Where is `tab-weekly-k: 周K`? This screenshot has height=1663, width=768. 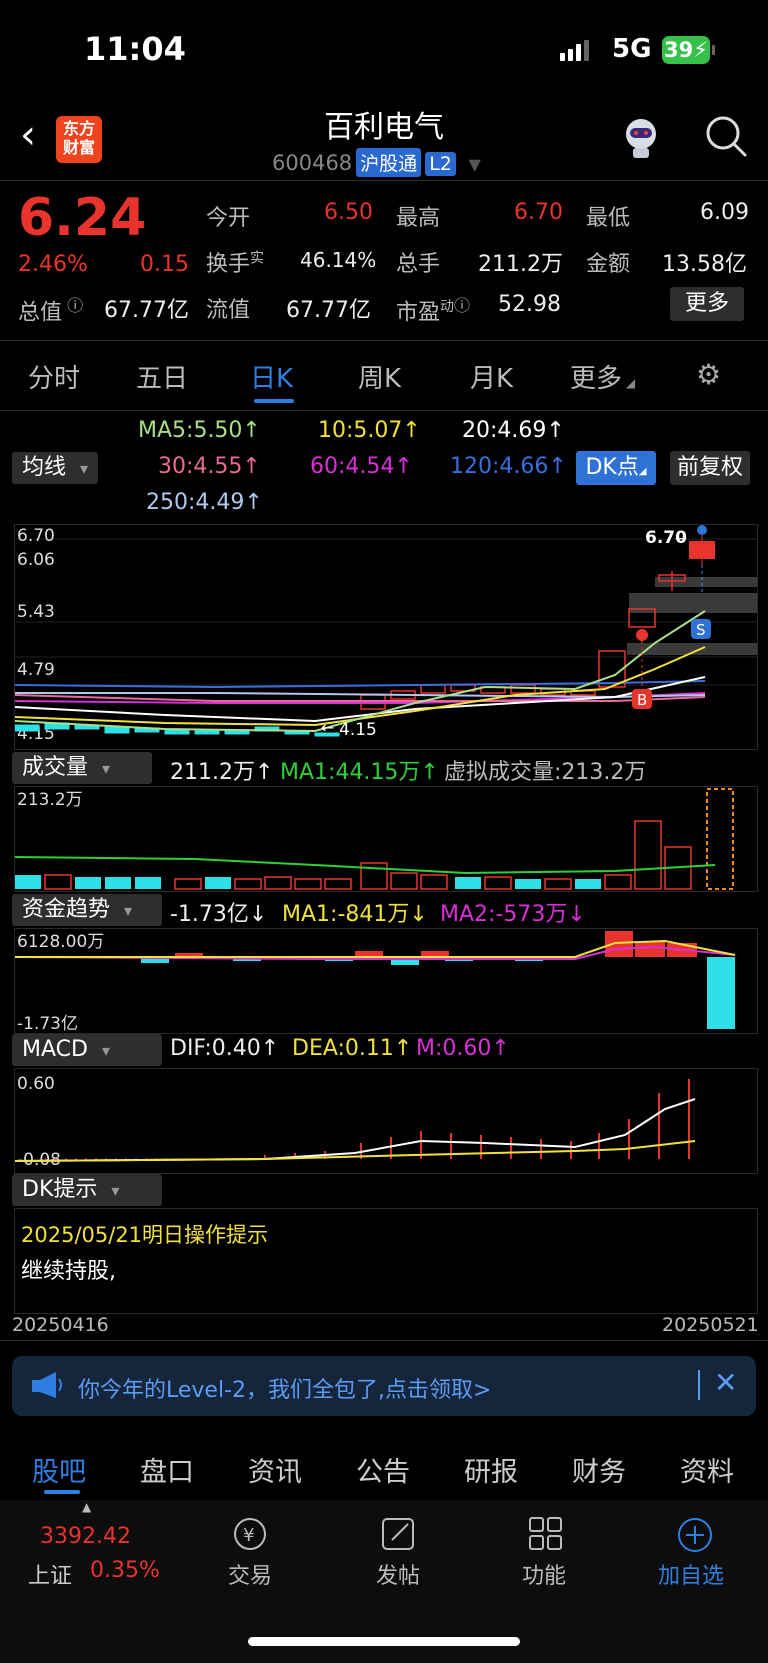 tab-weekly-k: 周K is located at coordinates (379, 376).